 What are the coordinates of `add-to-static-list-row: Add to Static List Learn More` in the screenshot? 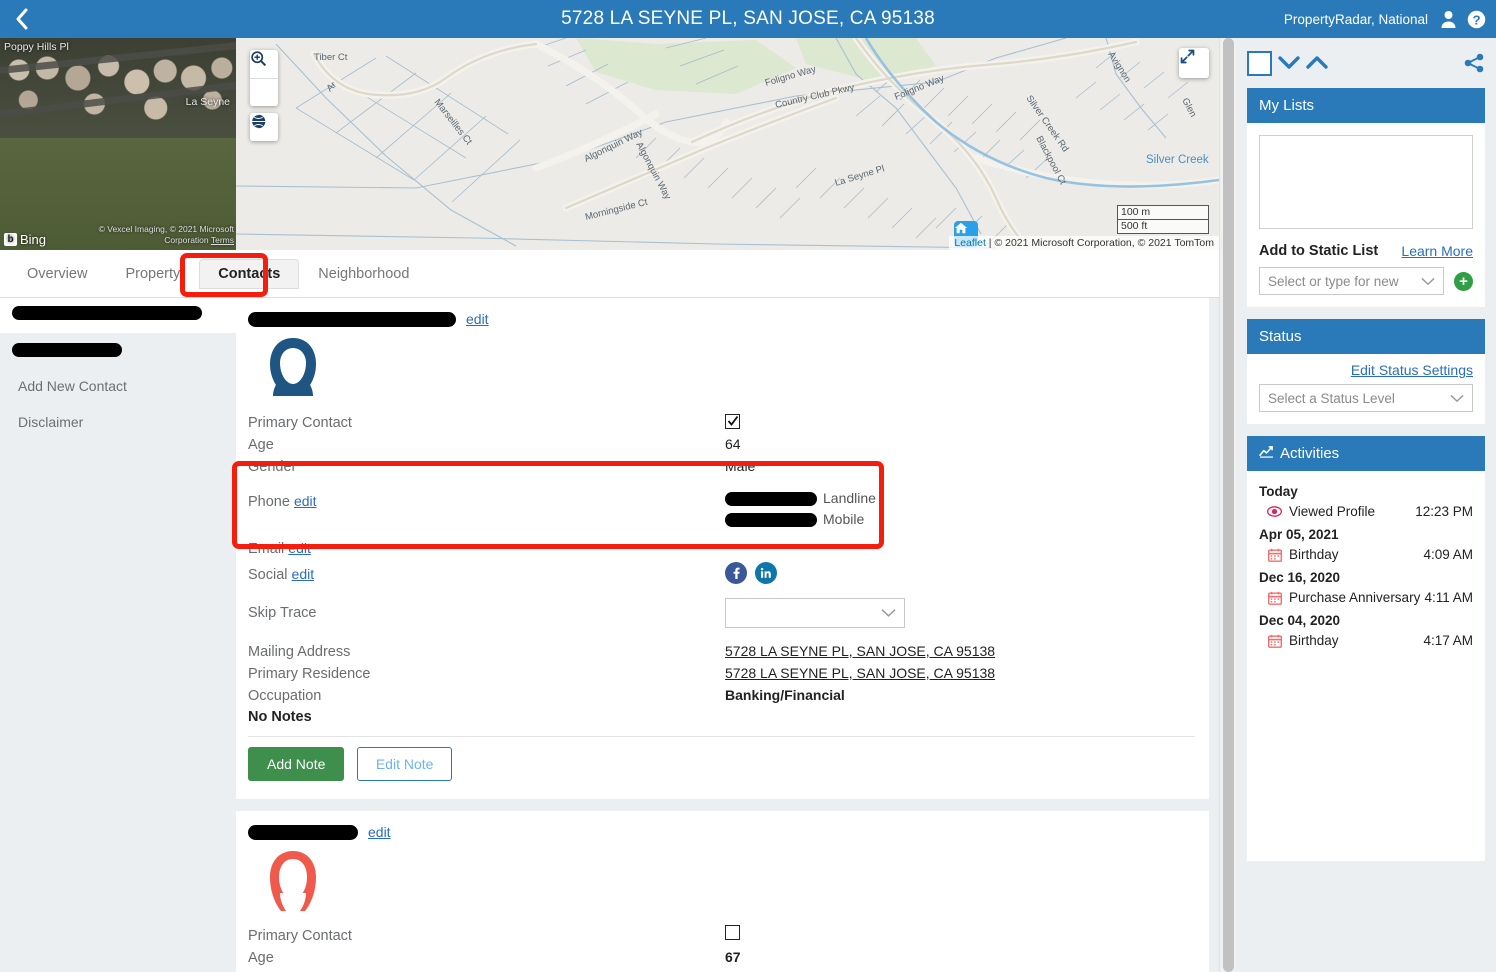 It's located at (1366, 251).